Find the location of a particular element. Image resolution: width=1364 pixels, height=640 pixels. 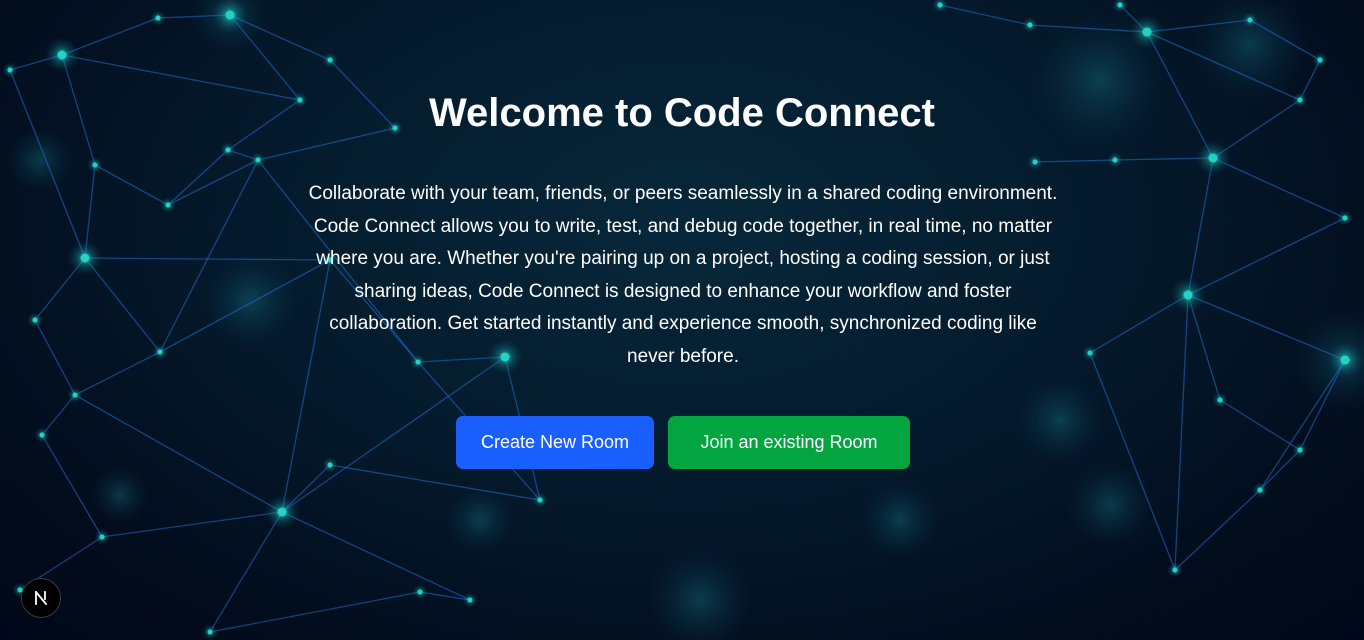

join-room-button: Join an existing Room is located at coordinates (789, 442).